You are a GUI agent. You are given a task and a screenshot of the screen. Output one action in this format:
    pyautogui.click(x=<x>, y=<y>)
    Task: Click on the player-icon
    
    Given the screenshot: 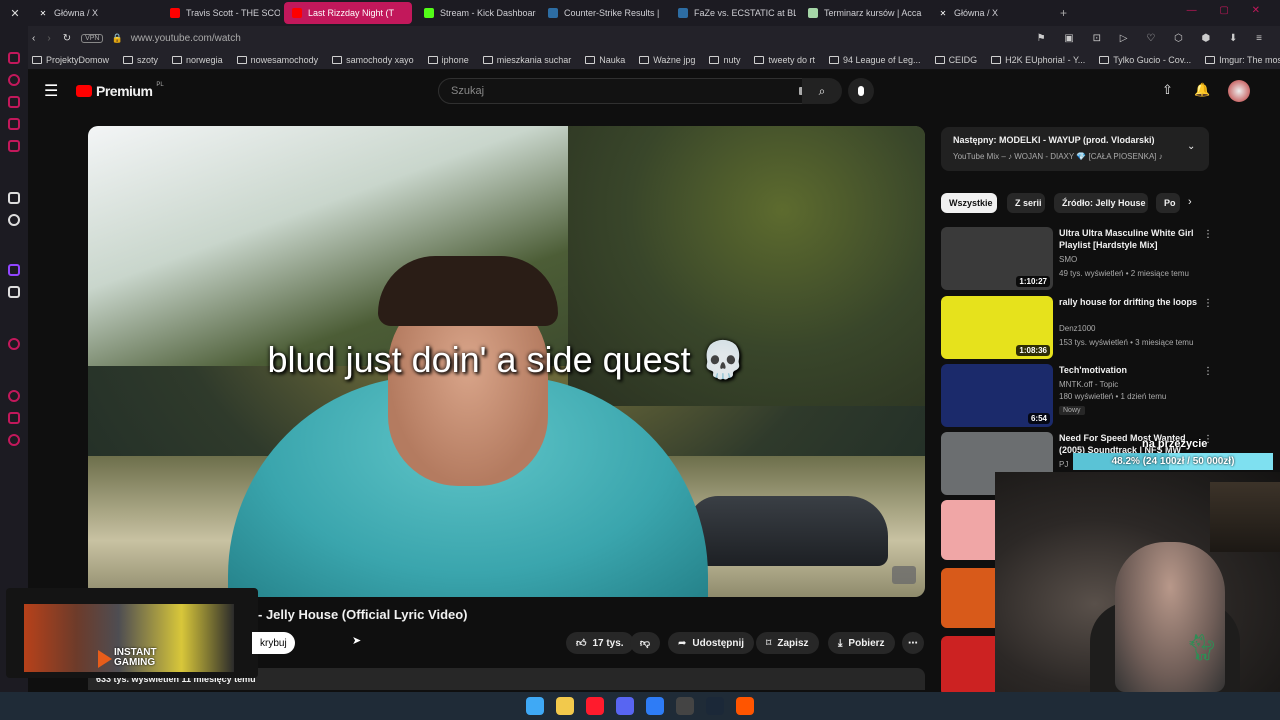 What is the action you would take?
    pyautogui.click(x=14, y=146)
    